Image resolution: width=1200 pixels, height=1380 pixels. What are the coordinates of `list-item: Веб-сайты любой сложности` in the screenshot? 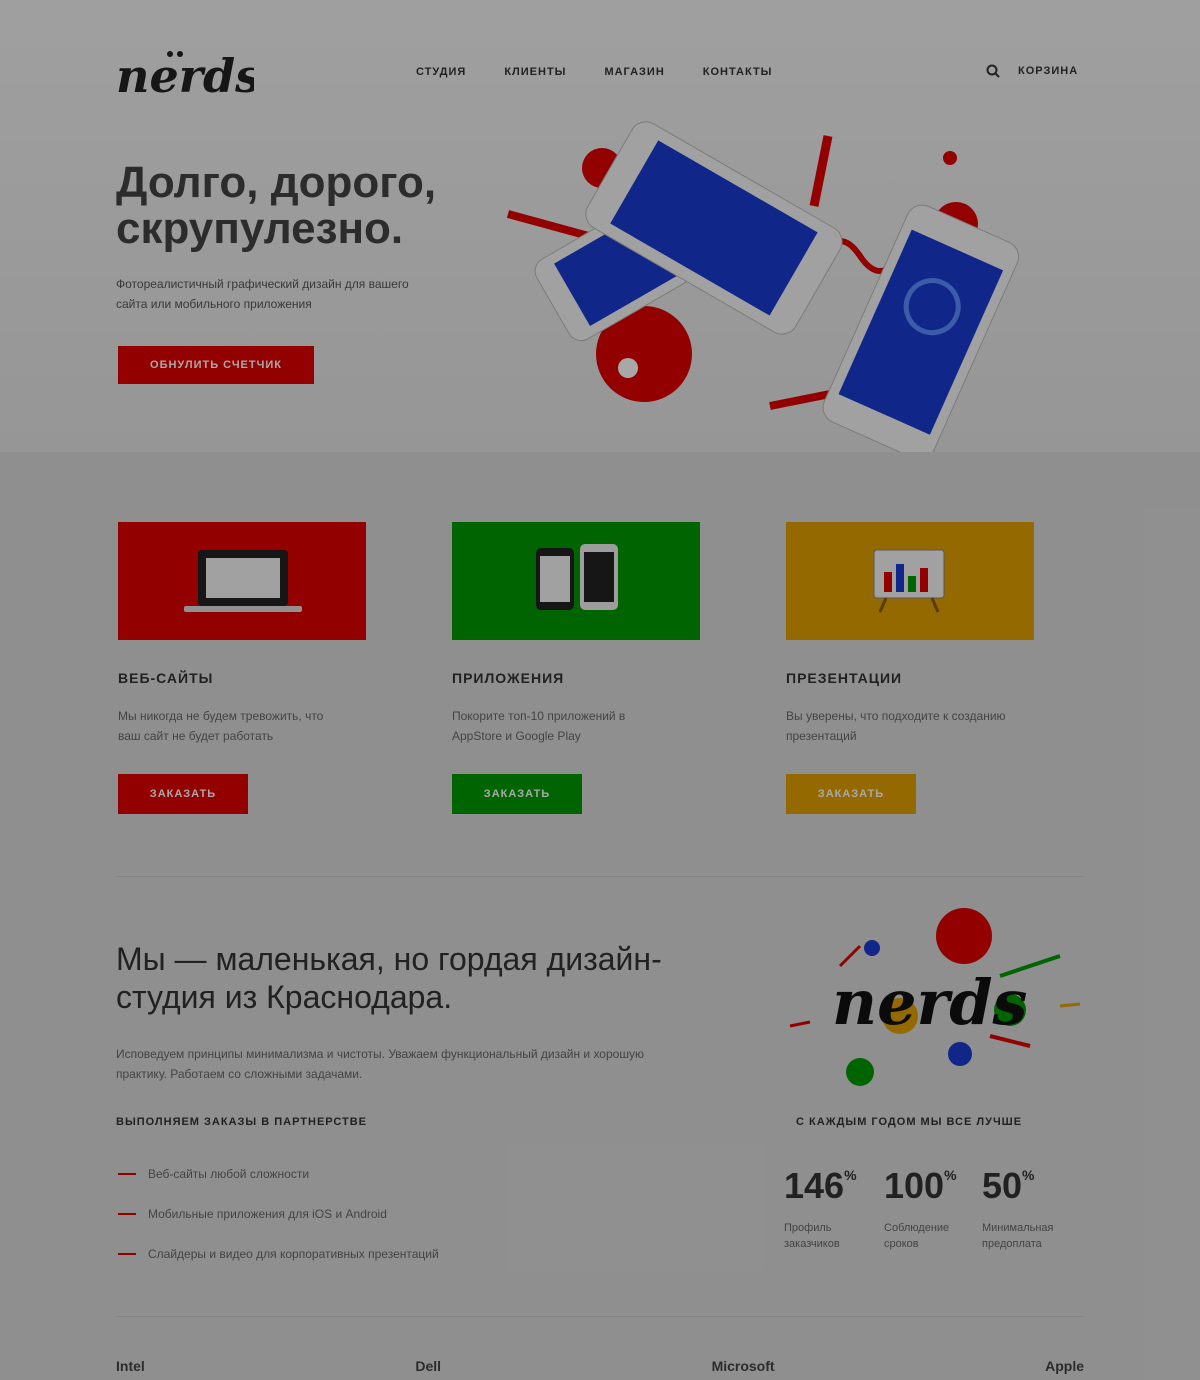 It's located at (278, 1174).